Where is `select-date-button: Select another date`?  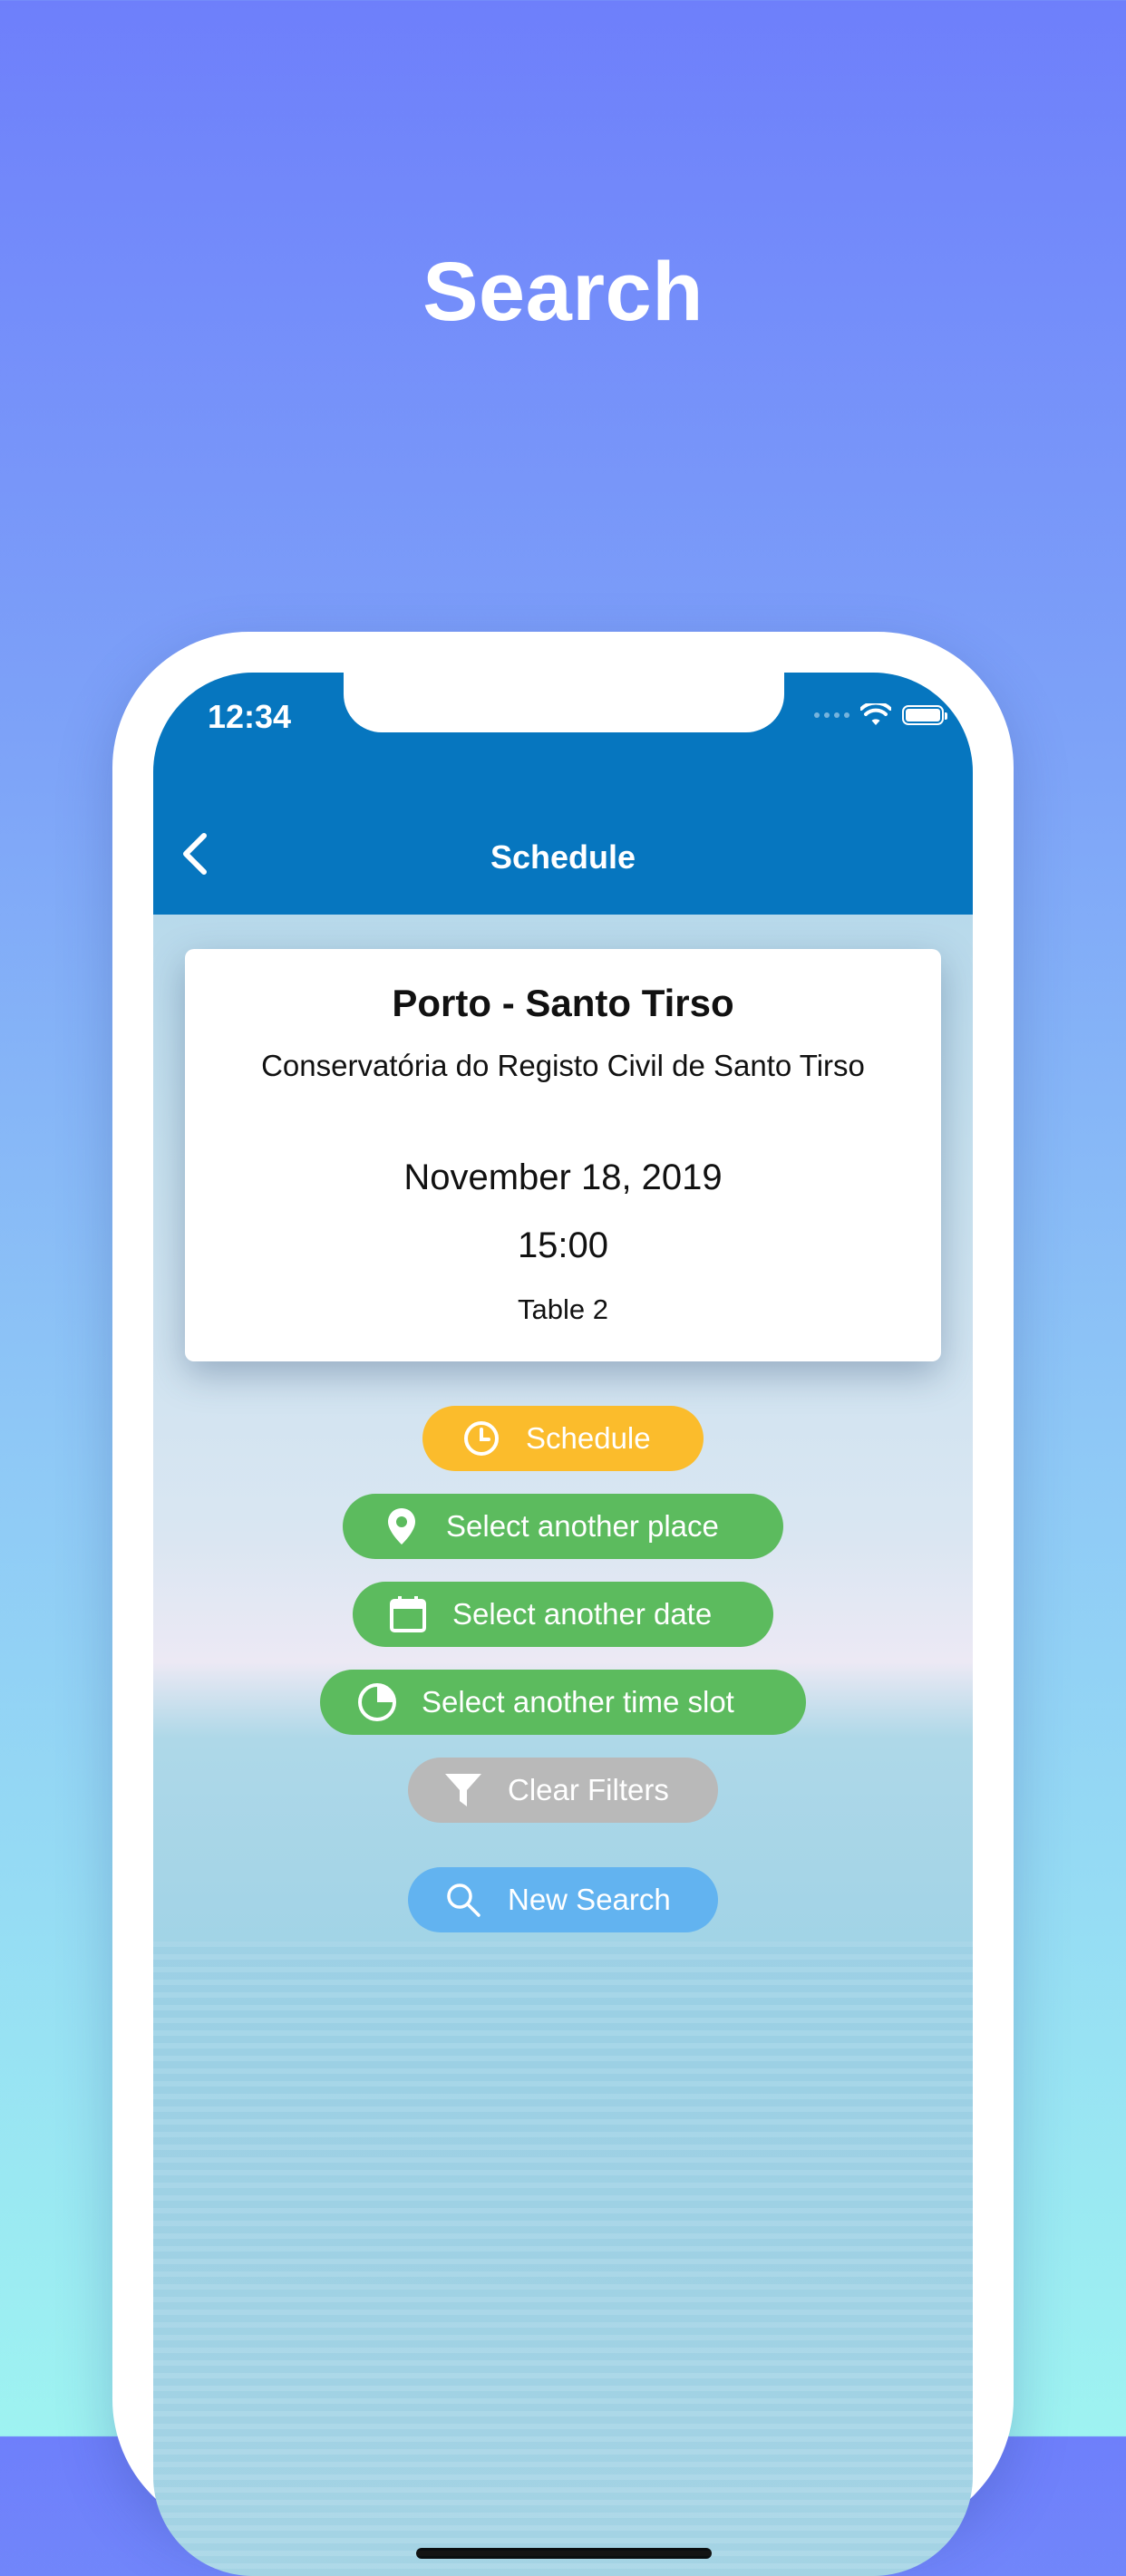
select-date-button: Select another date is located at coordinates (563, 1614).